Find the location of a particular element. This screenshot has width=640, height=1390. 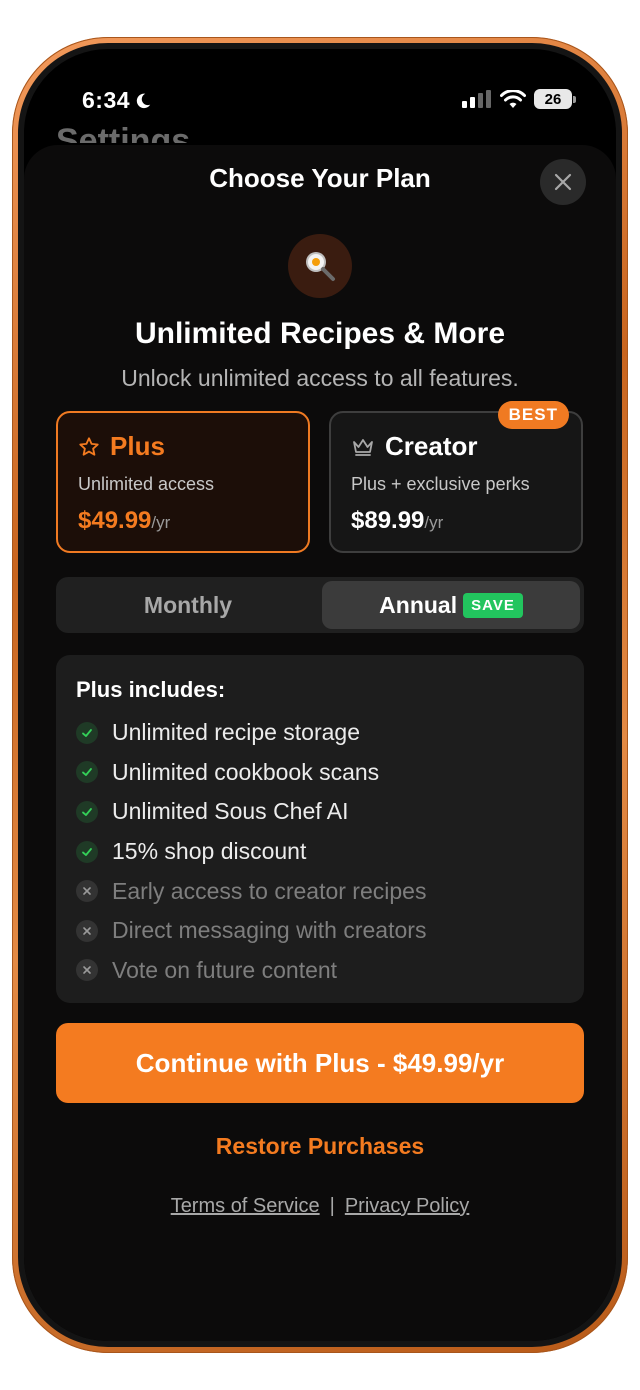

feature-row: Unlimited cookbook scans is located at coordinates (320, 773).